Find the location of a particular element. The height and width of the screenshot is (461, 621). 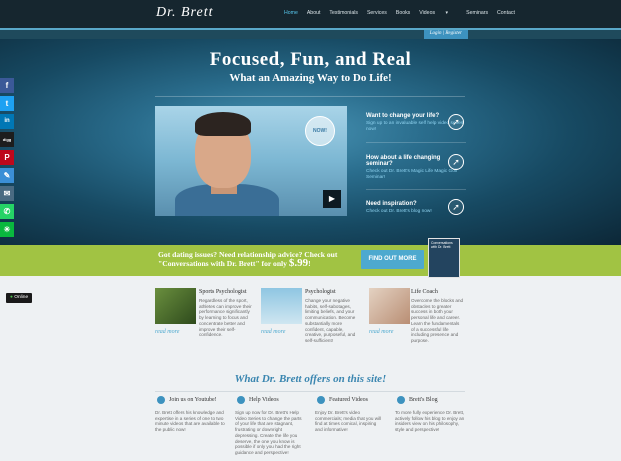

share-icon: ✎ is located at coordinates (7, 175).